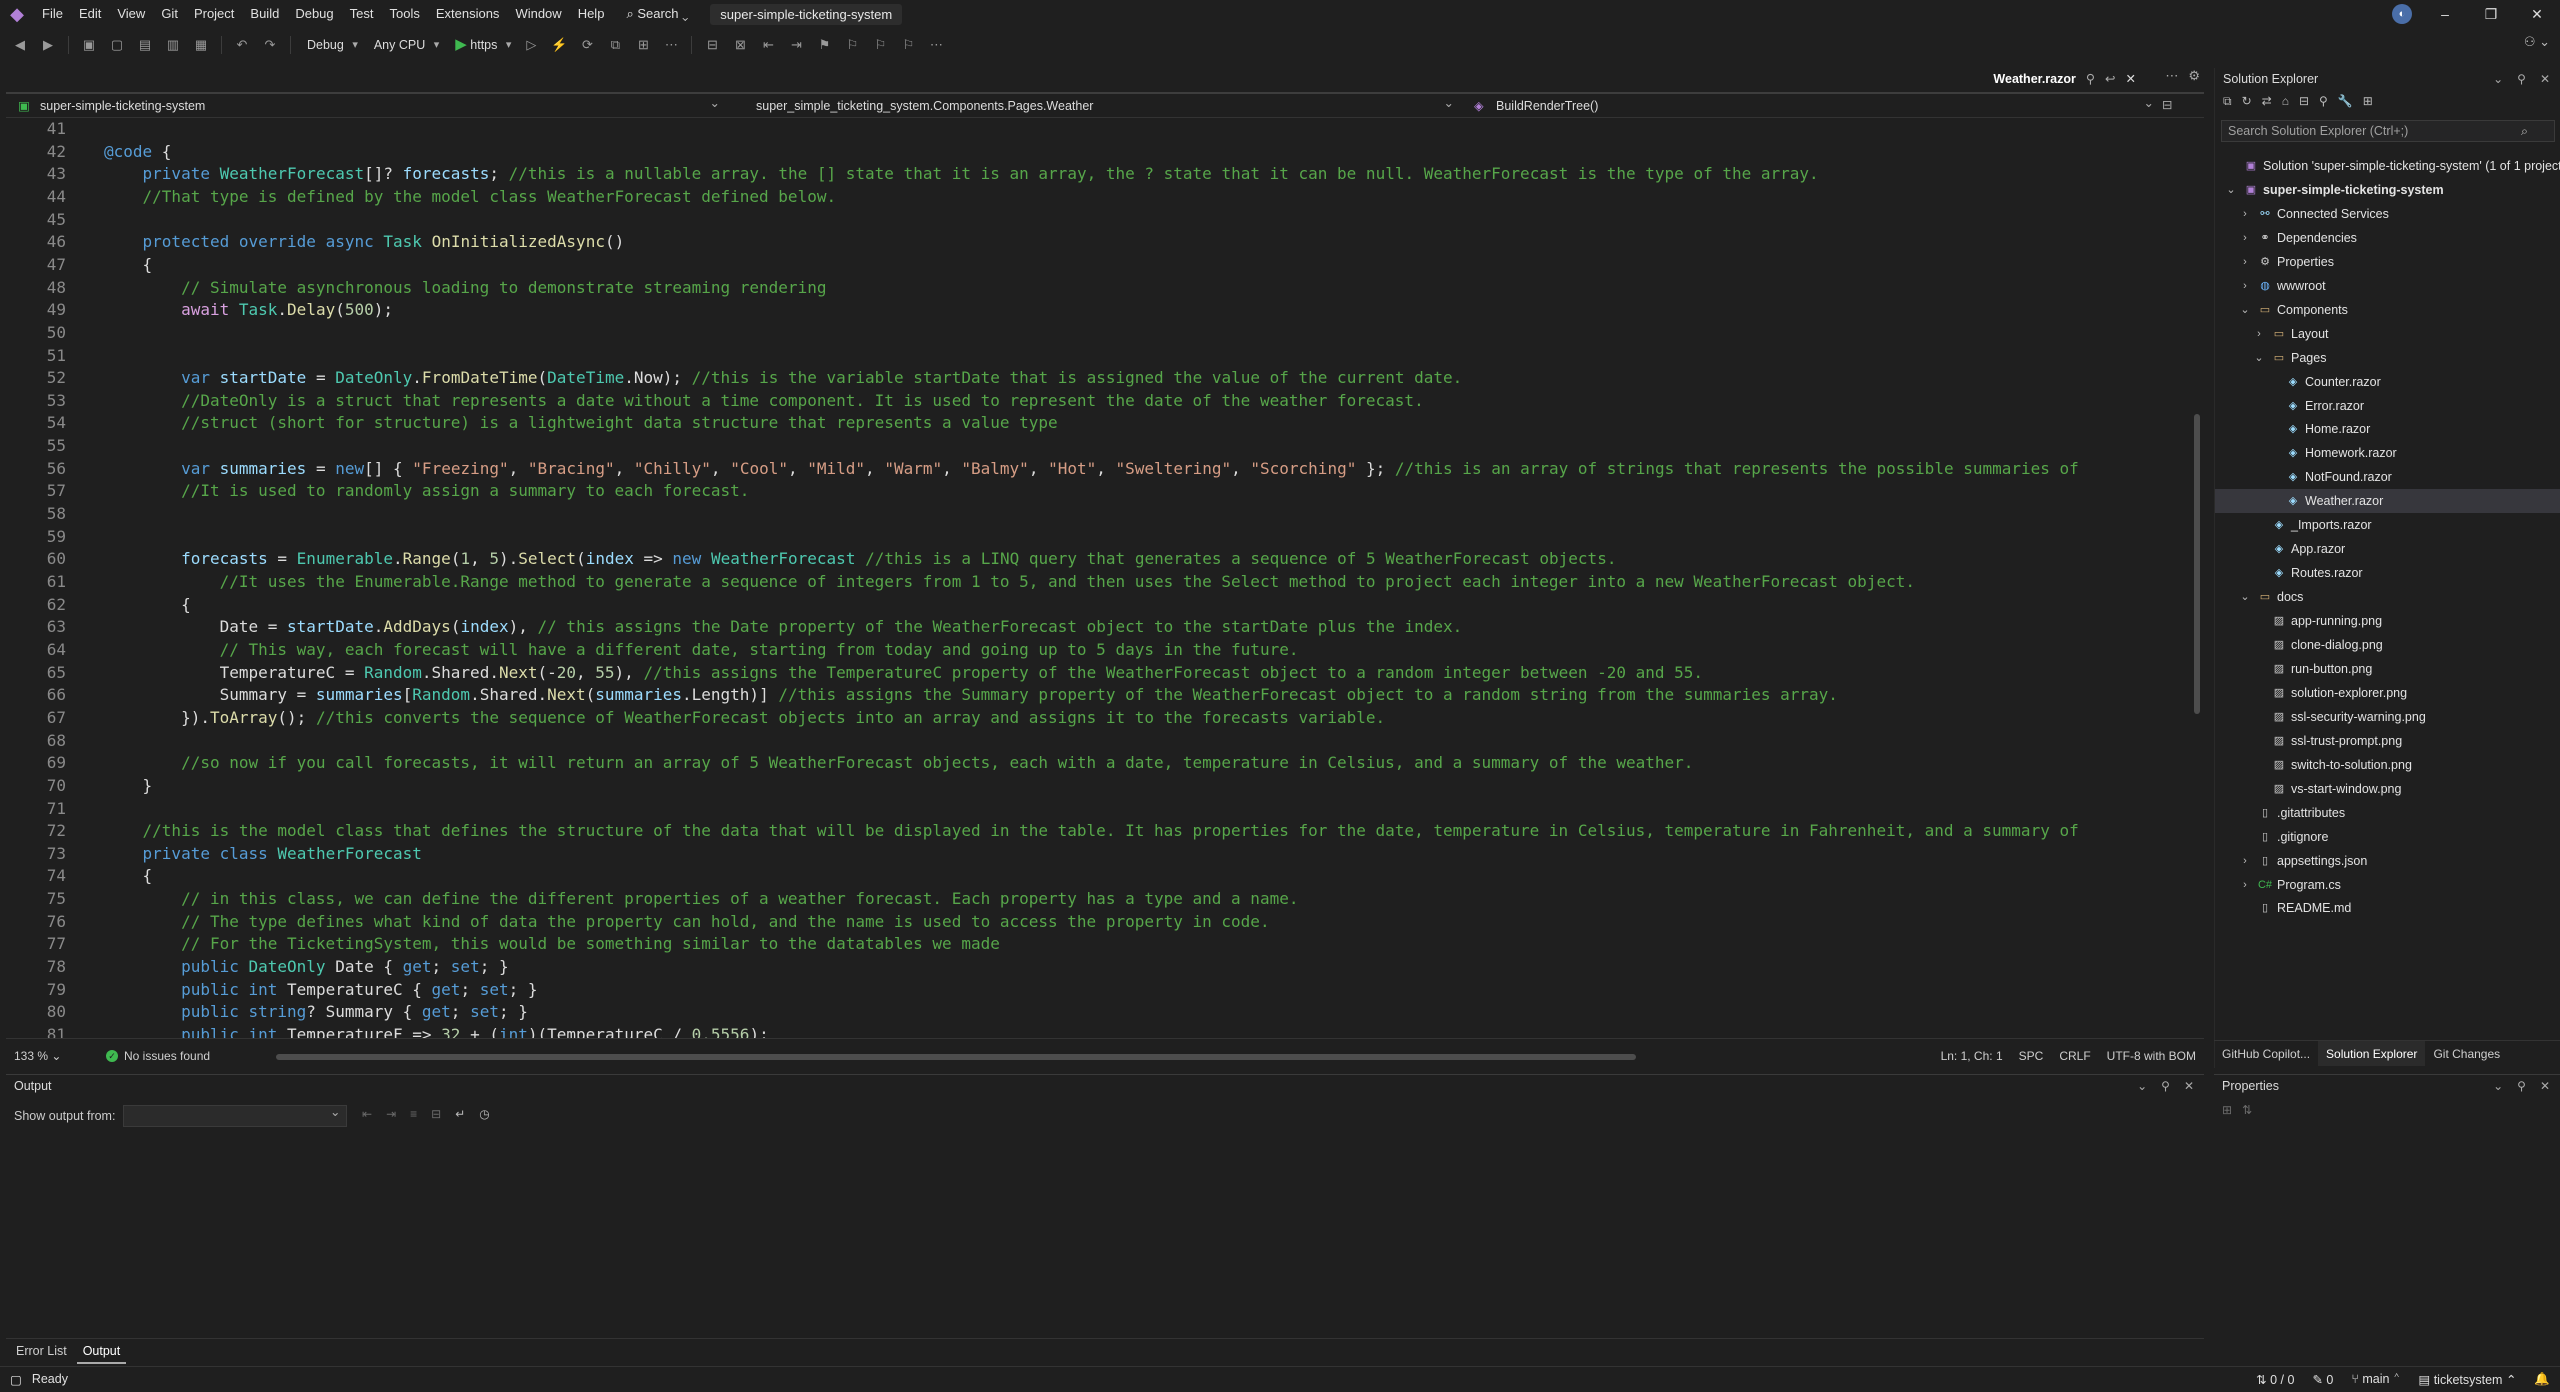 This screenshot has width=2560, height=1392. I want to click on tree-item: ◈ _Imports.razor, so click(2387, 525).